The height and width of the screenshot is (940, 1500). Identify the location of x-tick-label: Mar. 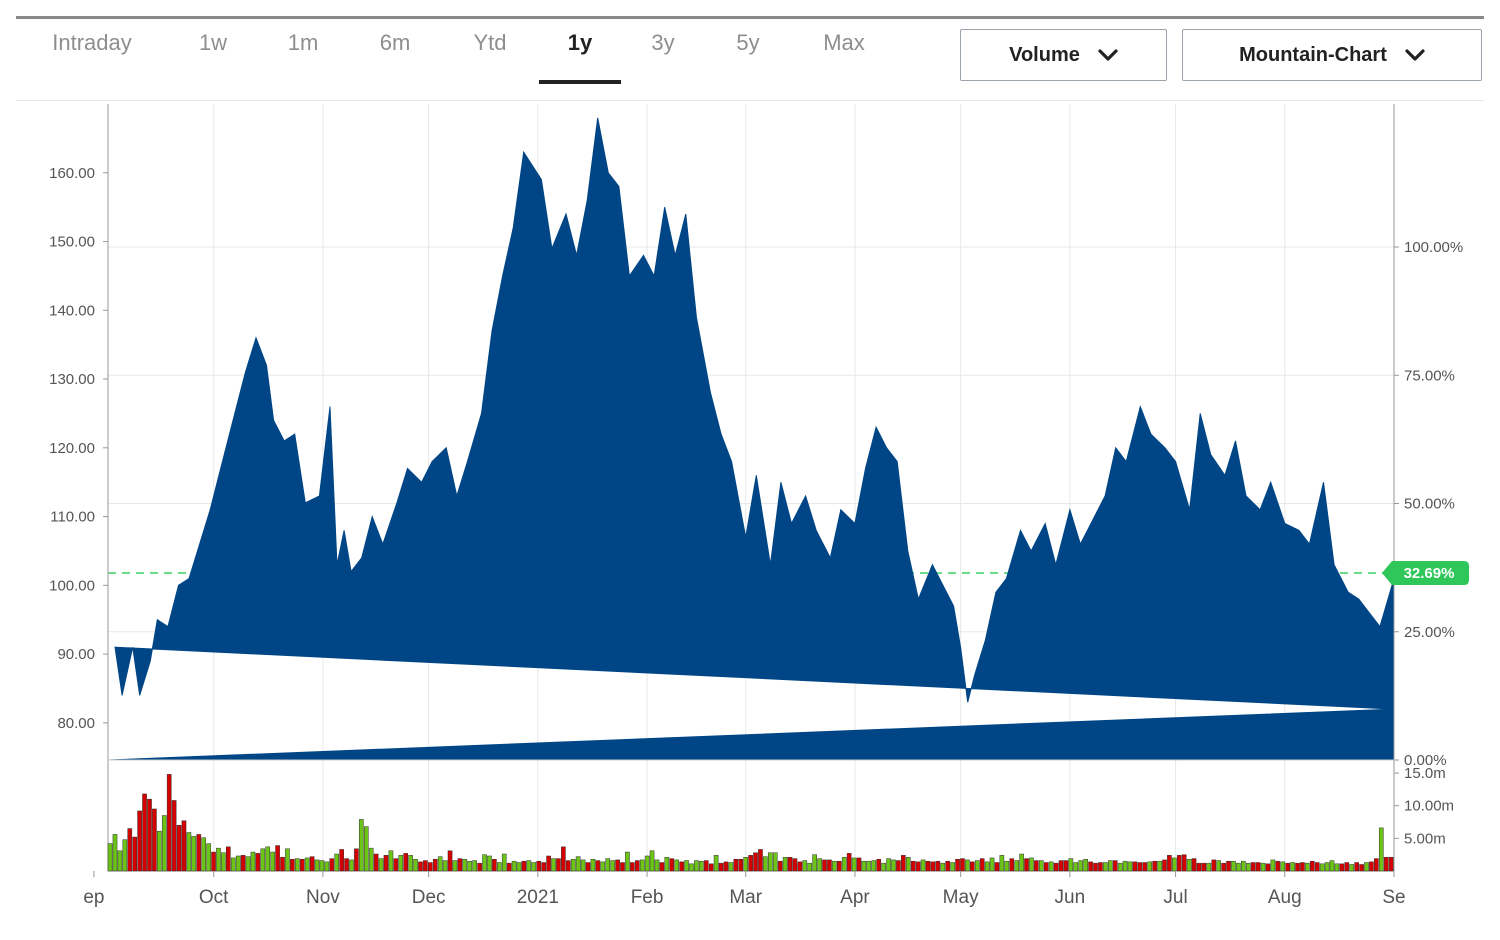
(745, 897).